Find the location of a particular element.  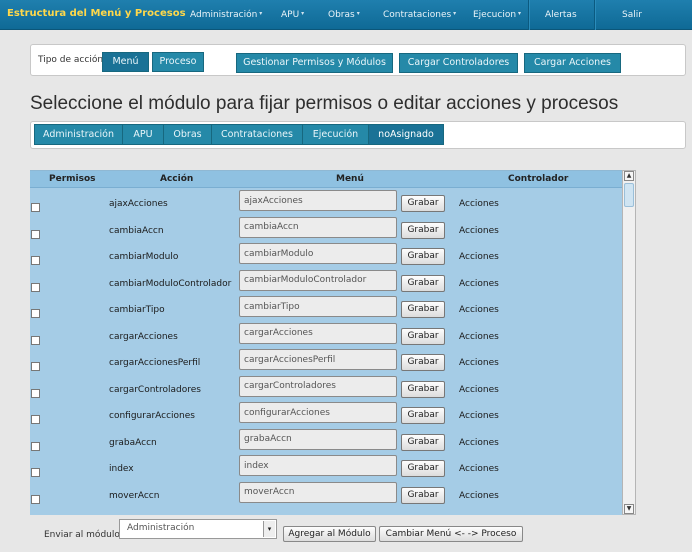

nav-salir: Salir is located at coordinates (632, 15).